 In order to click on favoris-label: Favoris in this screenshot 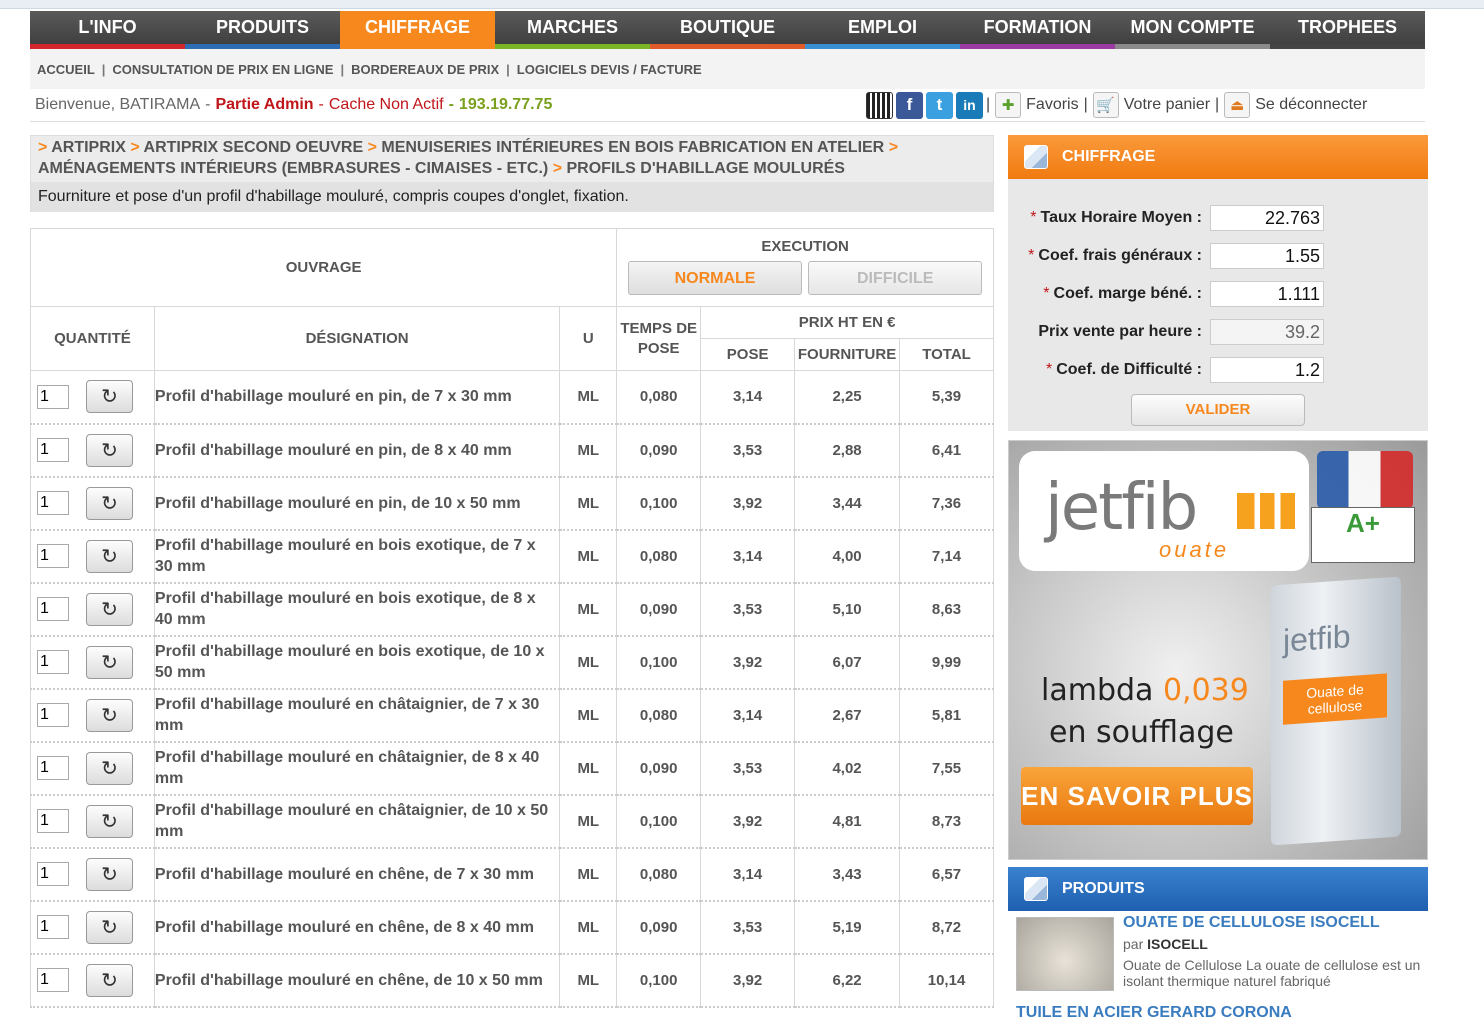, I will do `click(1052, 104)`.